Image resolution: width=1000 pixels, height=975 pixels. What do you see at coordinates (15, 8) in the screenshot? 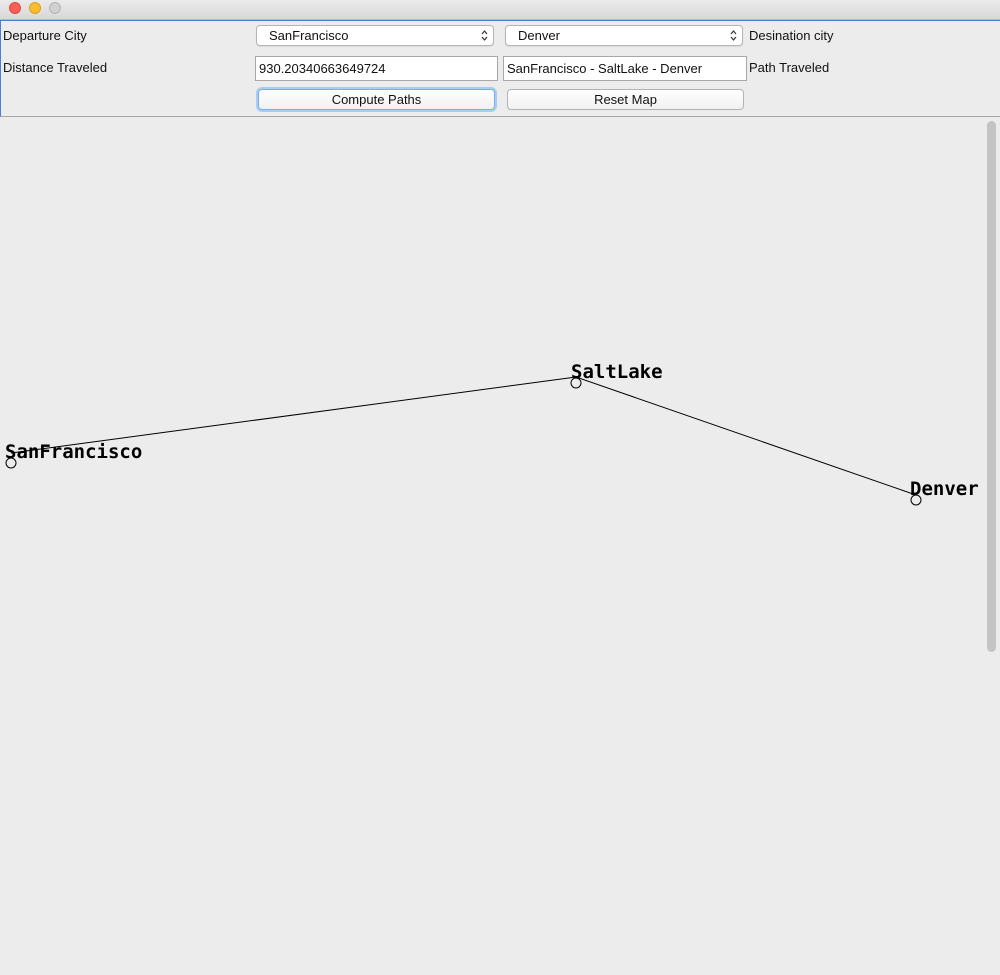
I see `close-window-button` at bounding box center [15, 8].